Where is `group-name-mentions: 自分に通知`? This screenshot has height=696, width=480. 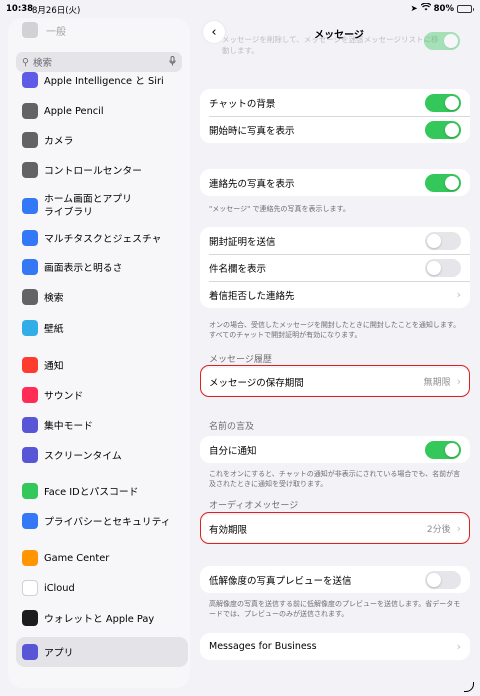 group-name-mentions: 自分に通知 is located at coordinates (335, 449).